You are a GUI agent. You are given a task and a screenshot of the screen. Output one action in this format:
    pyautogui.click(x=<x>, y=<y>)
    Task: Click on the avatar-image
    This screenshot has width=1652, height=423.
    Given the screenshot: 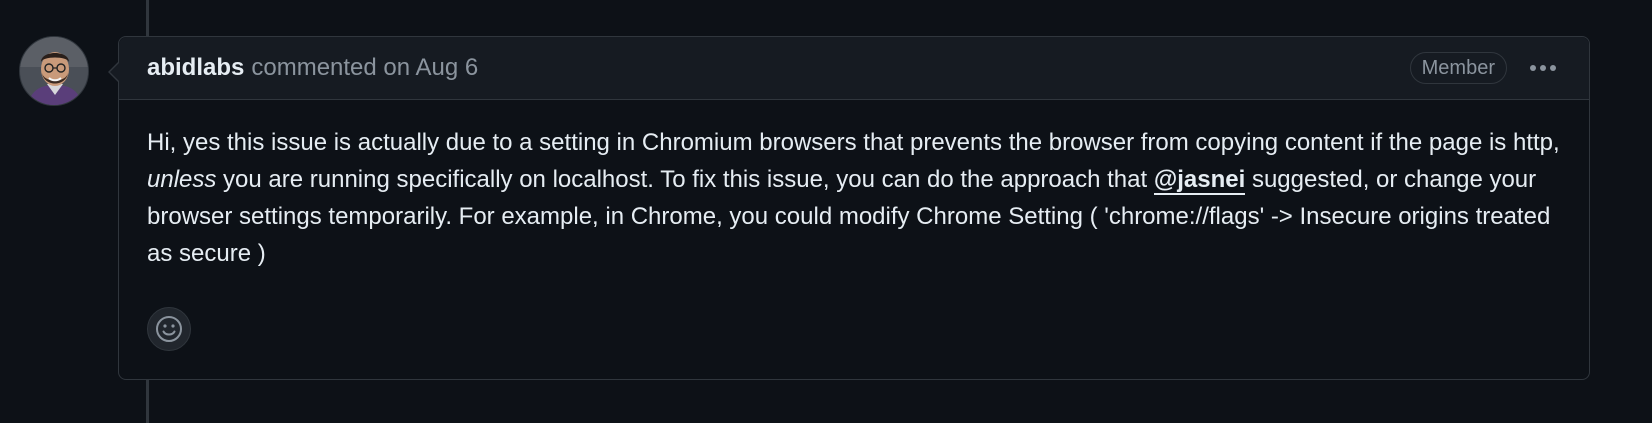 What is the action you would take?
    pyautogui.click(x=54, y=71)
    